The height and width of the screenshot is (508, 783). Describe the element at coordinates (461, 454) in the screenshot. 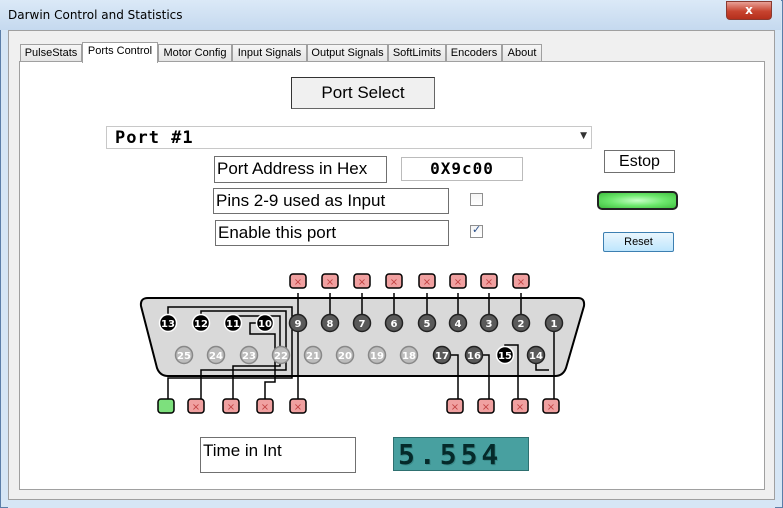

I see `time-display: 5.554` at that location.